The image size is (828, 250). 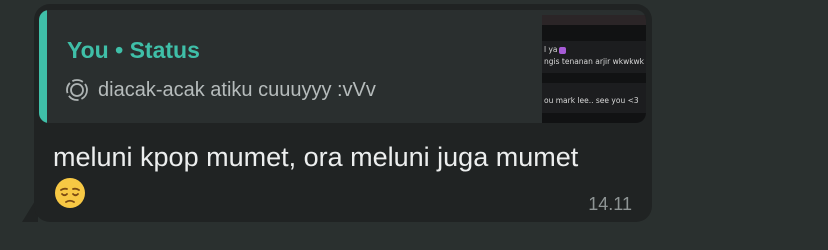 I want to click on quote-author: You, so click(x=88, y=50).